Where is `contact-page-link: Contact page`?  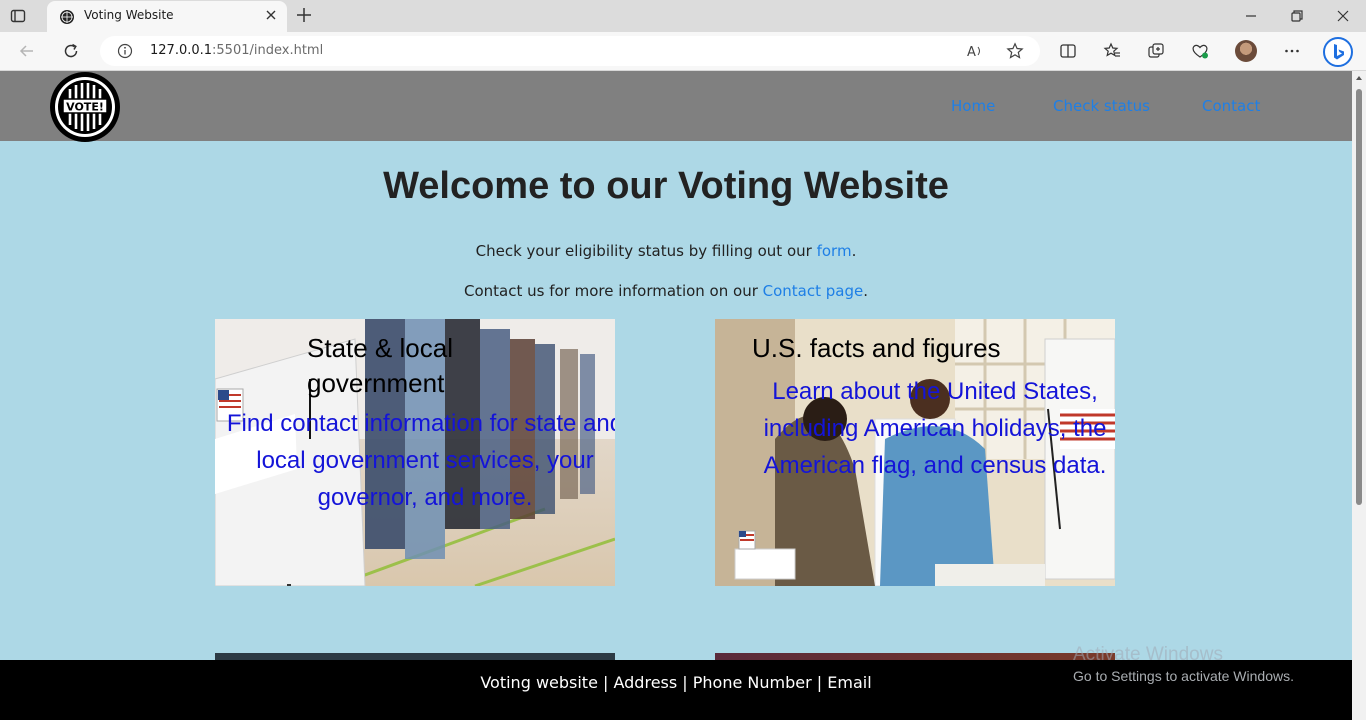
contact-page-link: Contact page is located at coordinates (813, 291).